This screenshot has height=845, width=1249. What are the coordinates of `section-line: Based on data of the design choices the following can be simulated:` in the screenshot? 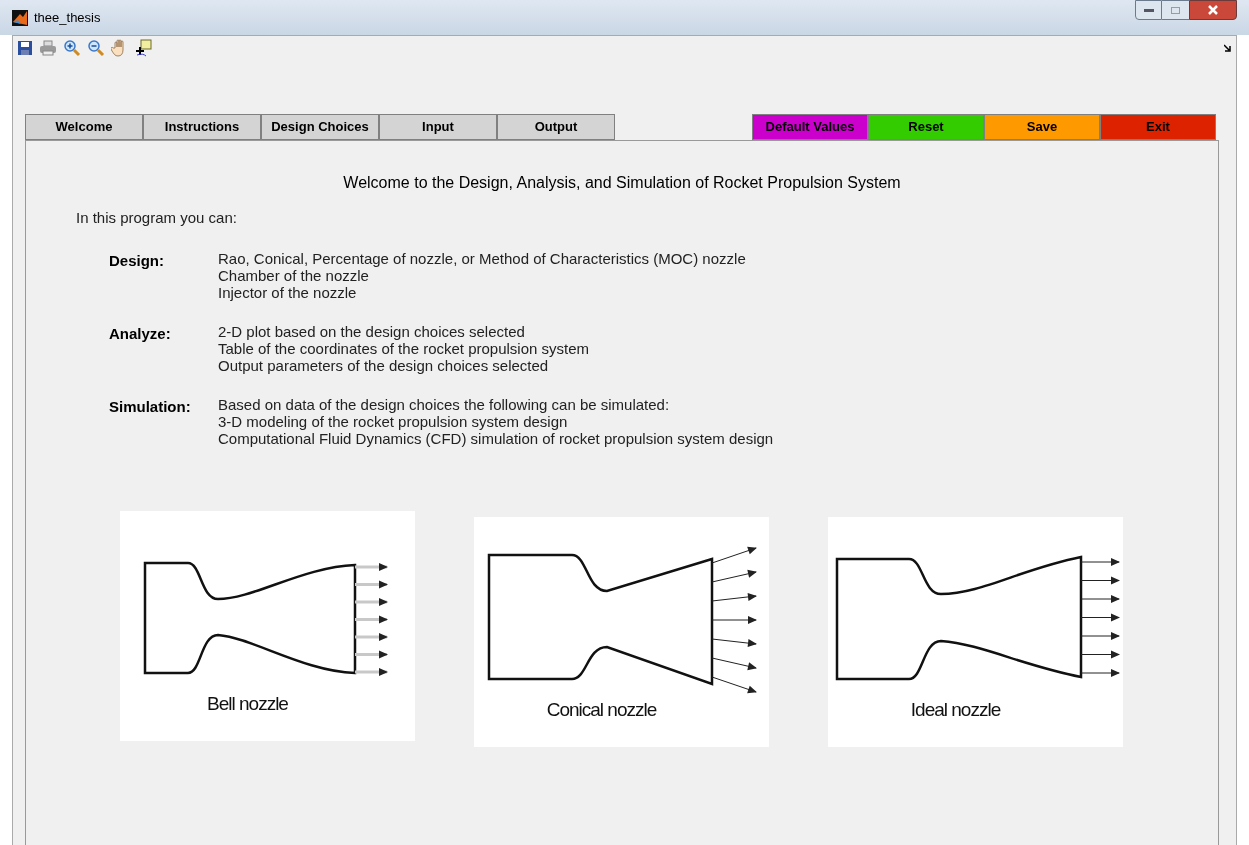 It's located at (444, 404).